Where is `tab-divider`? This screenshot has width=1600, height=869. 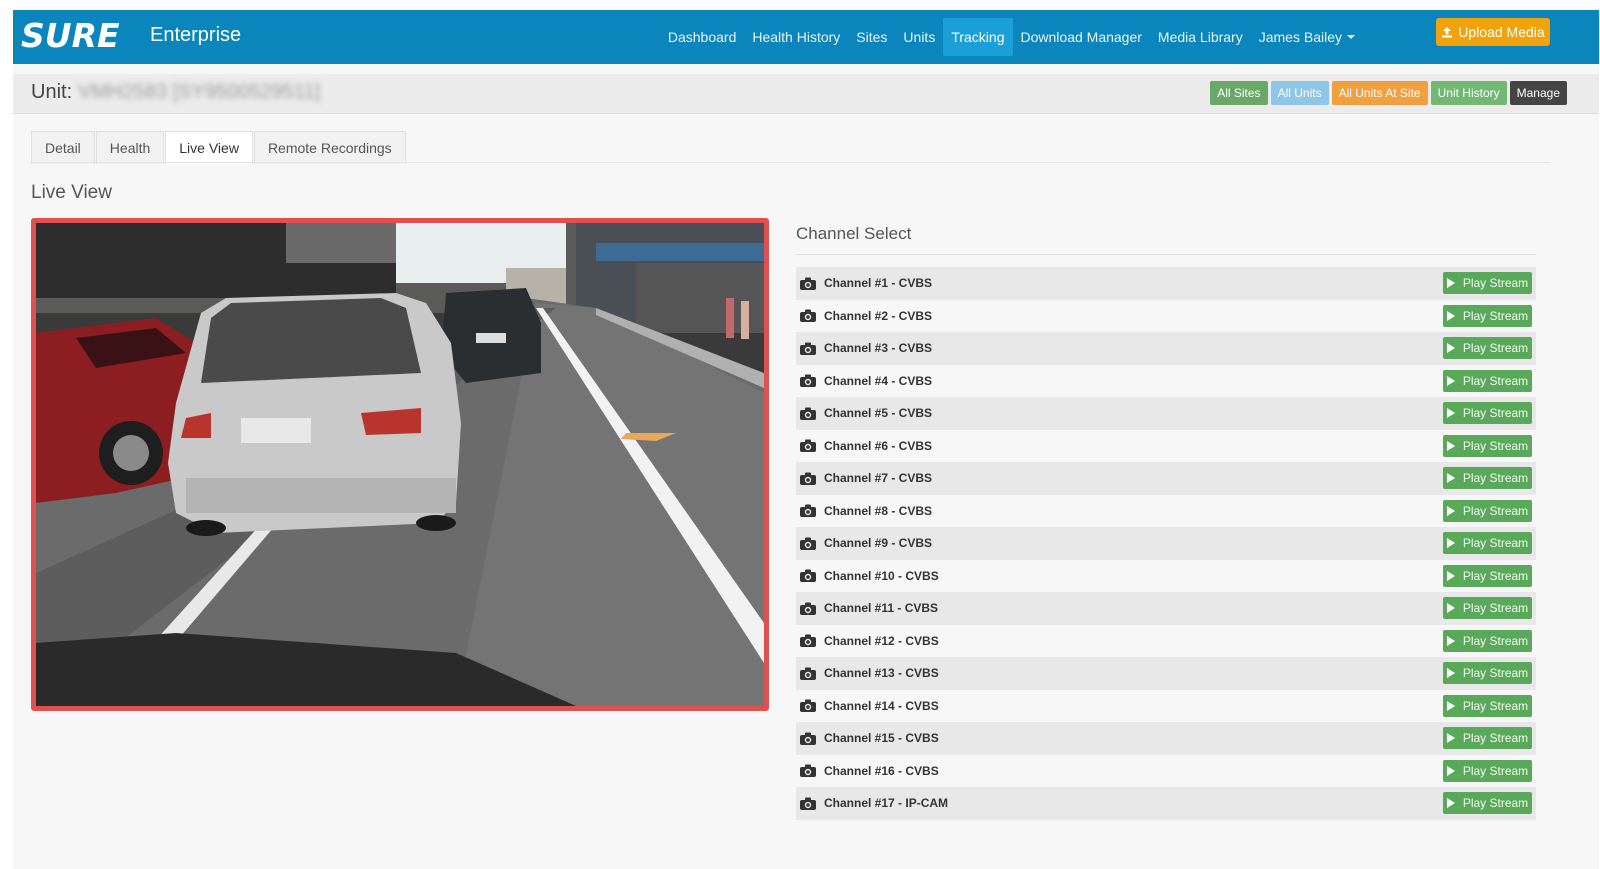
tab-divider is located at coordinates (791, 162).